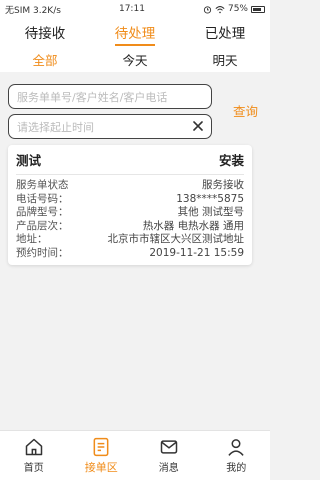 Image resolution: width=320 pixels, height=480 pixels. I want to click on nav-order-area: 接单区, so click(101, 456).